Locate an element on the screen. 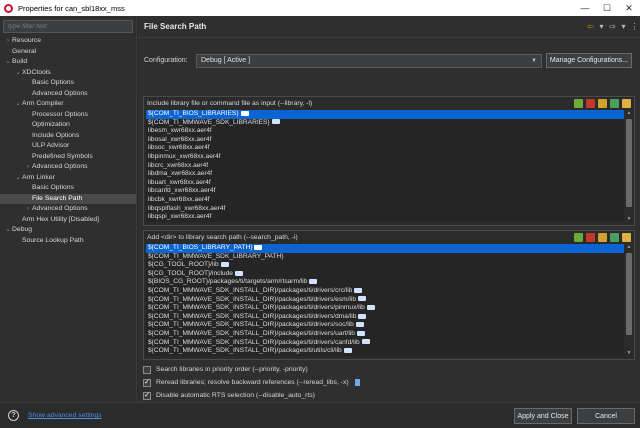  forward-arrow-icon: ⇨ is located at coordinates (612, 26).